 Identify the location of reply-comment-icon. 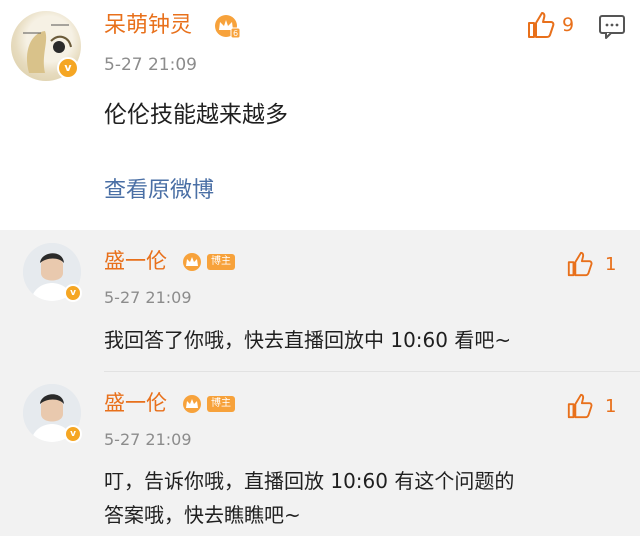
(612, 27).